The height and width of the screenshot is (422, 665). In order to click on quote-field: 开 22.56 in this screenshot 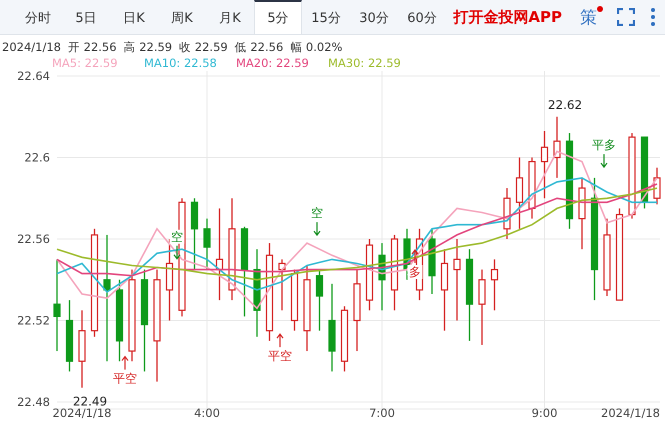, I will do `click(92, 48)`.